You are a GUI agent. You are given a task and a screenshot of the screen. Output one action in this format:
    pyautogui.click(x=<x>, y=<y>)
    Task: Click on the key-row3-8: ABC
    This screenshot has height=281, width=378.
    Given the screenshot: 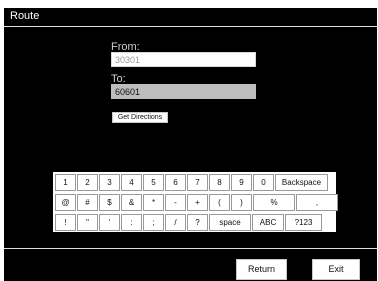 What is the action you would take?
    pyautogui.click(x=268, y=222)
    